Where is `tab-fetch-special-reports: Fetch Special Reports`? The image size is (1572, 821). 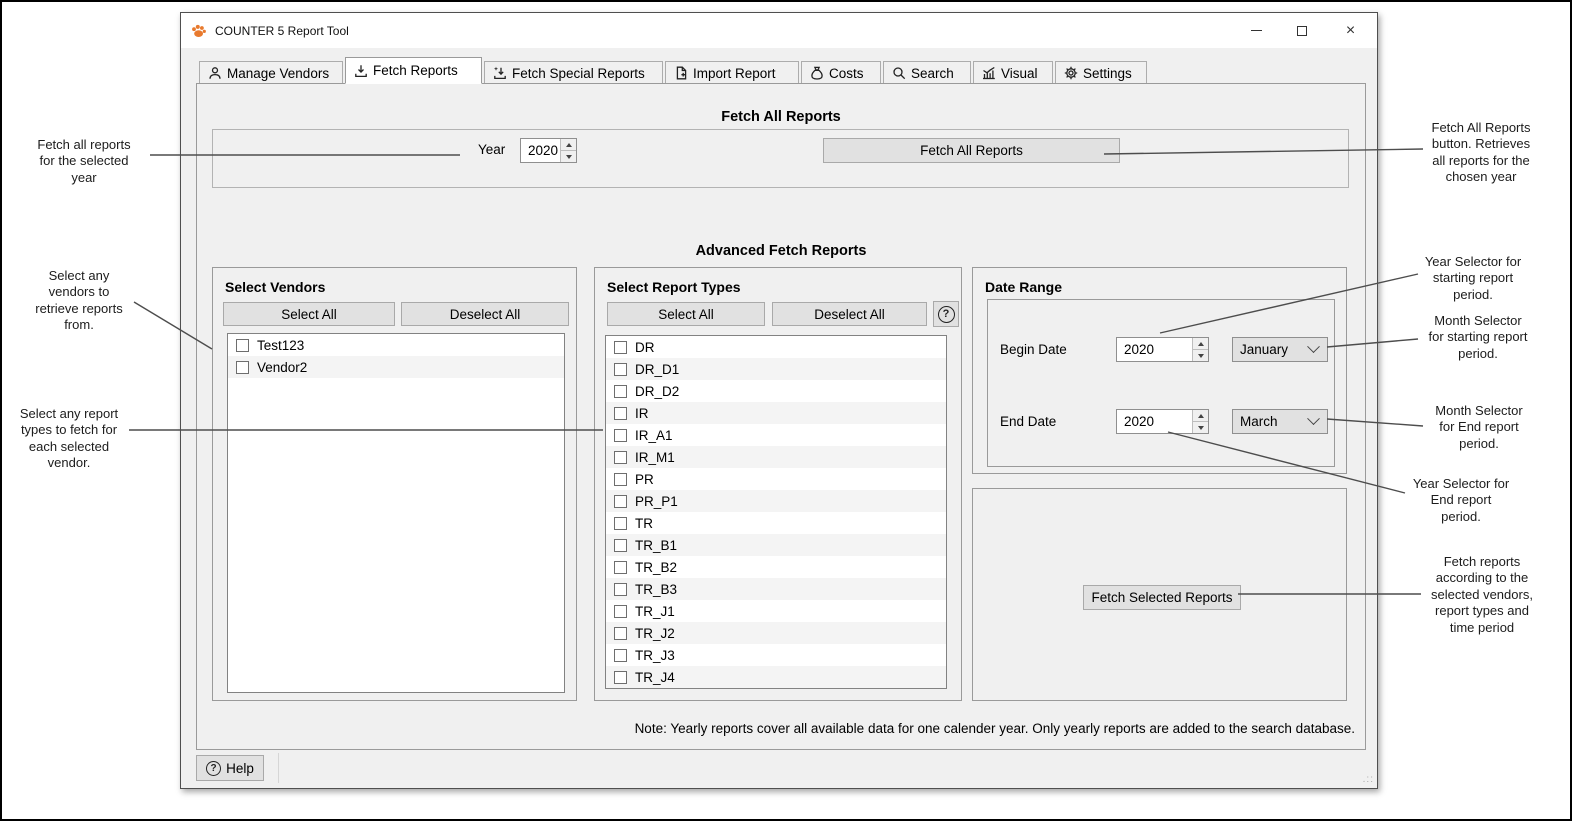
tab-fetch-special-reports: Fetch Special Reports is located at coordinates (573, 72).